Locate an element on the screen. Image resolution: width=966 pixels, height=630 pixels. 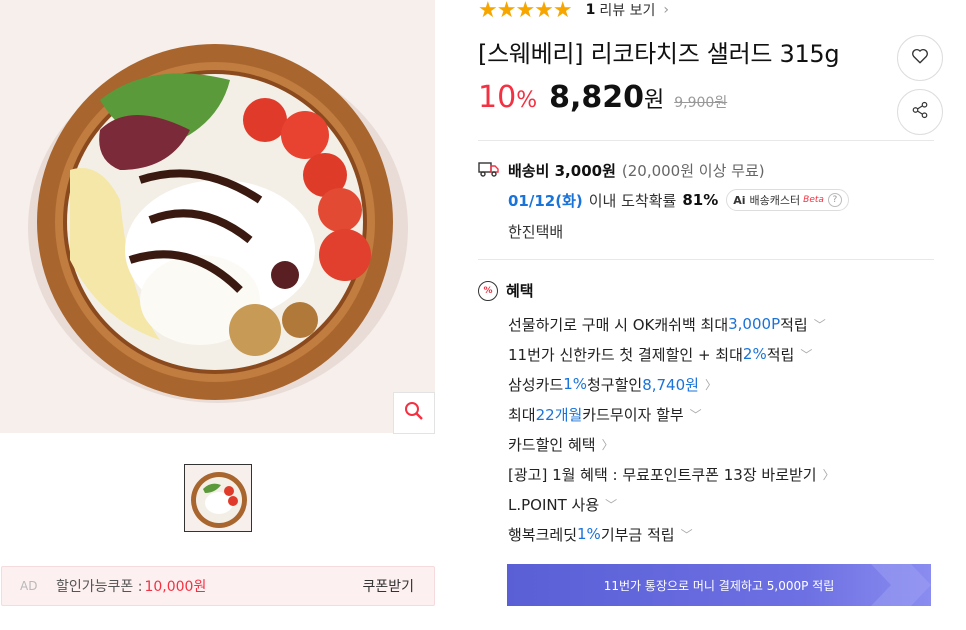
benefit-text: 최대 is located at coordinates (522, 414).